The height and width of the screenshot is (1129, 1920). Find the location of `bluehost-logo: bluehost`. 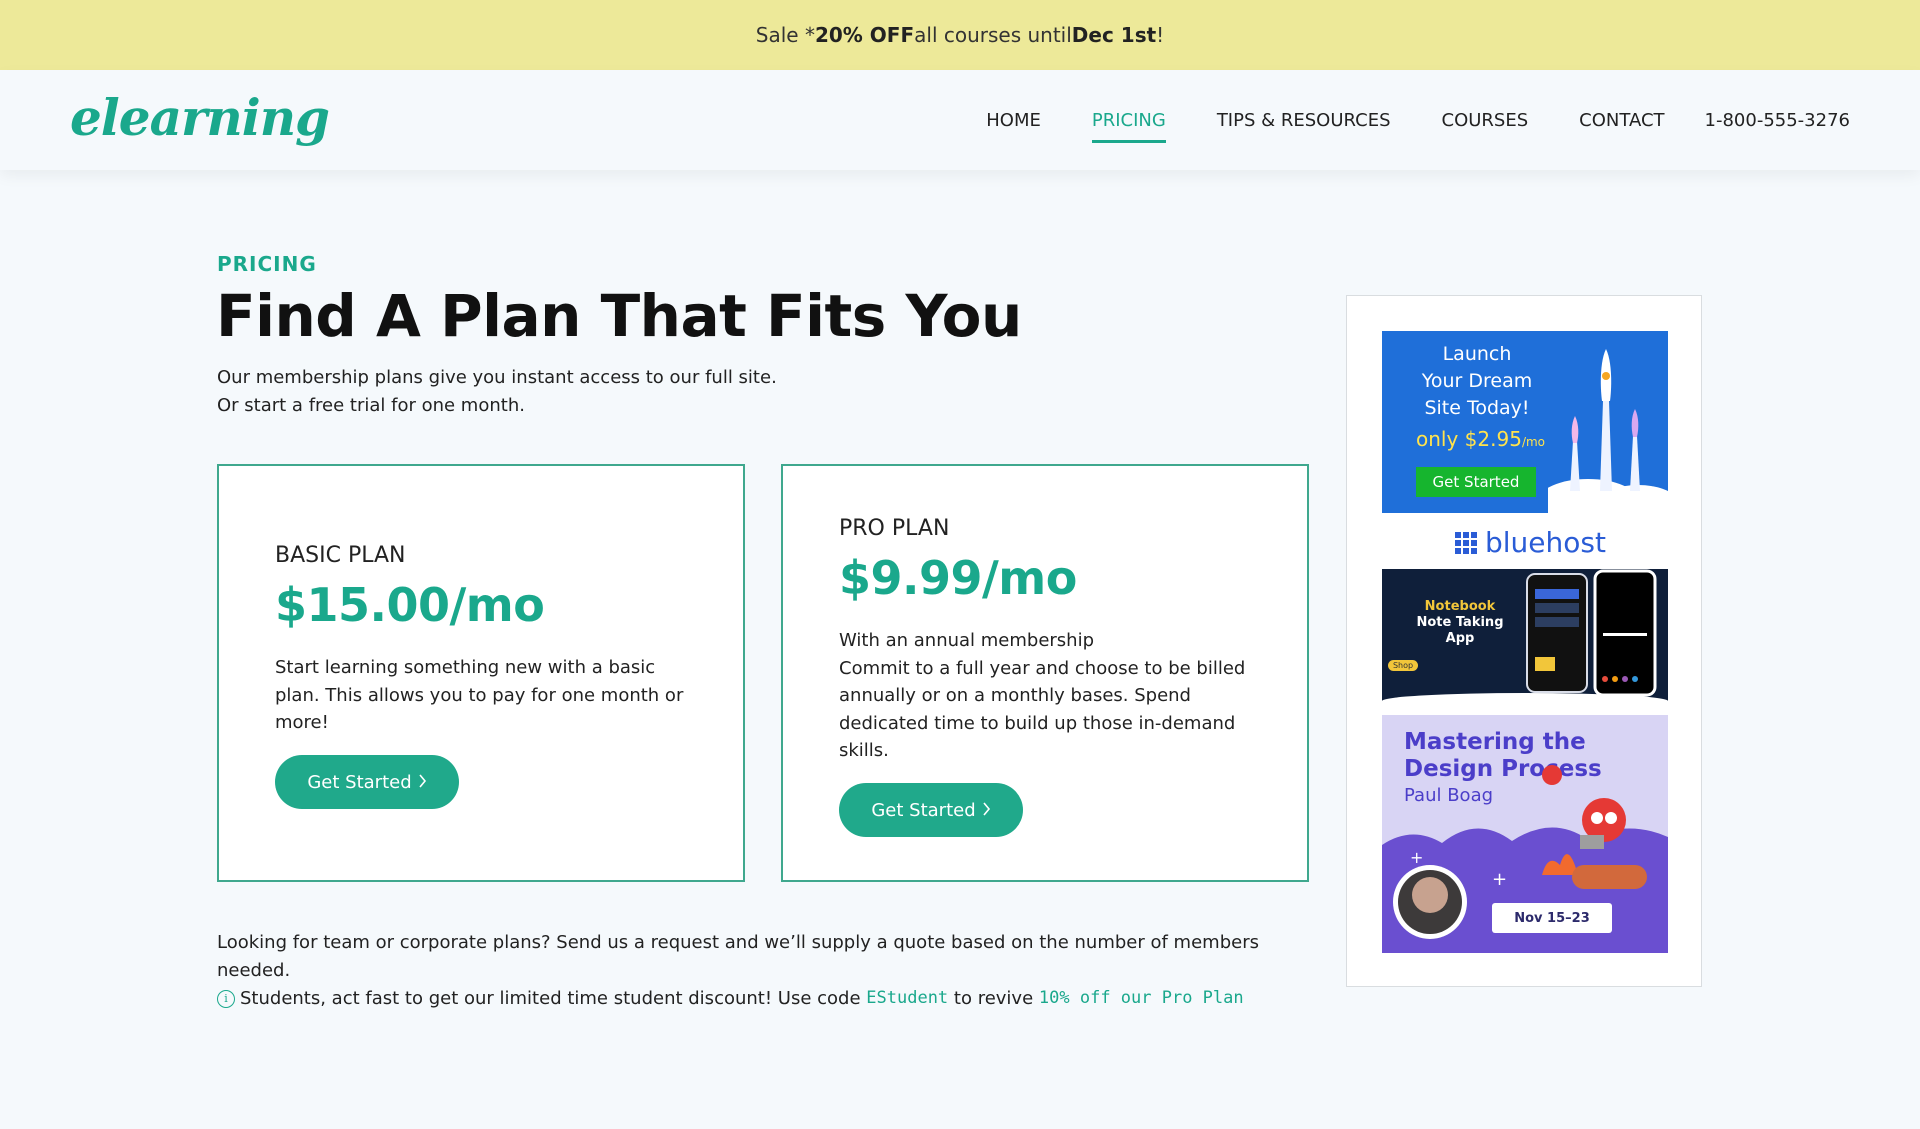

bluehost-logo: bluehost is located at coordinates (1530, 542).